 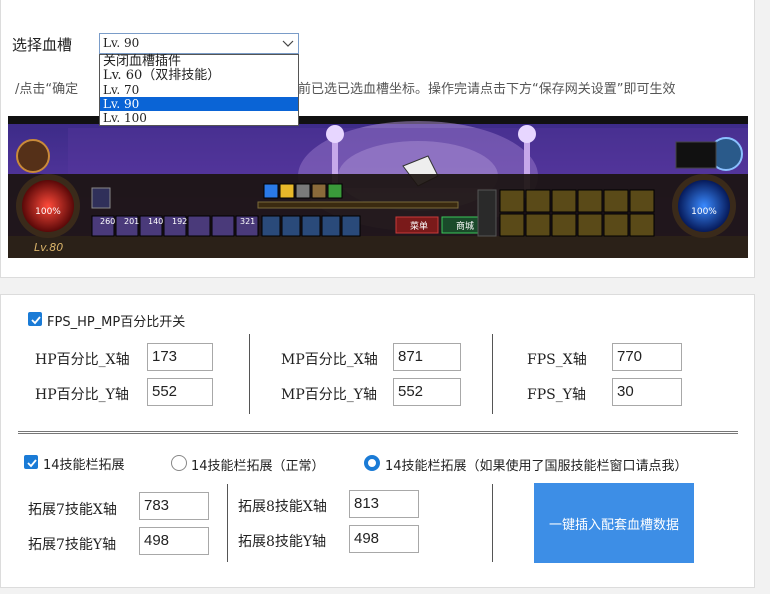 What do you see at coordinates (487, 89) in the screenshot?
I see `hint-text-right: 前已选已选血槽坐标。操作完请点击下方“保存网关设置”即可生效` at bounding box center [487, 89].